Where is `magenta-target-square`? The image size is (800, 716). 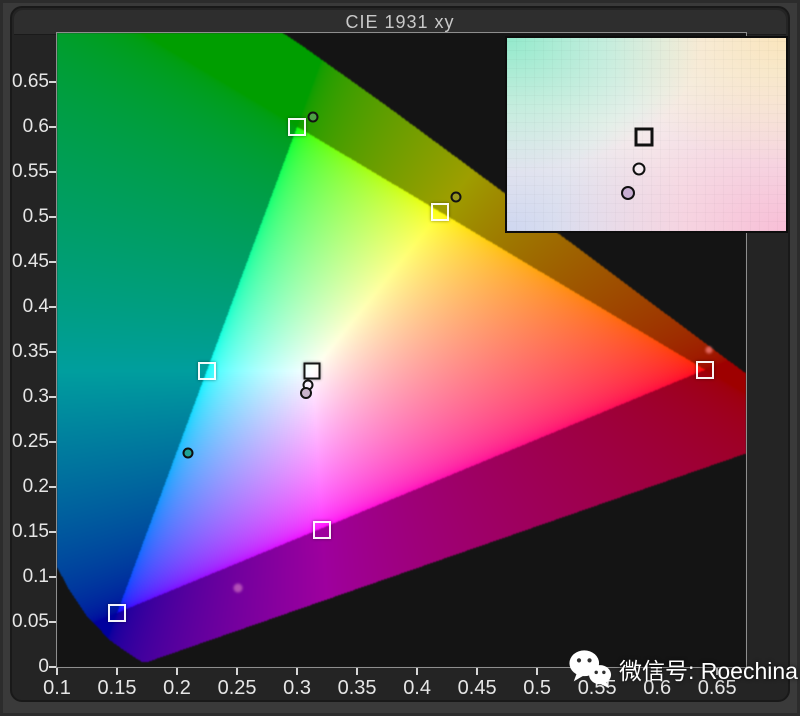 magenta-target-square is located at coordinates (322, 530).